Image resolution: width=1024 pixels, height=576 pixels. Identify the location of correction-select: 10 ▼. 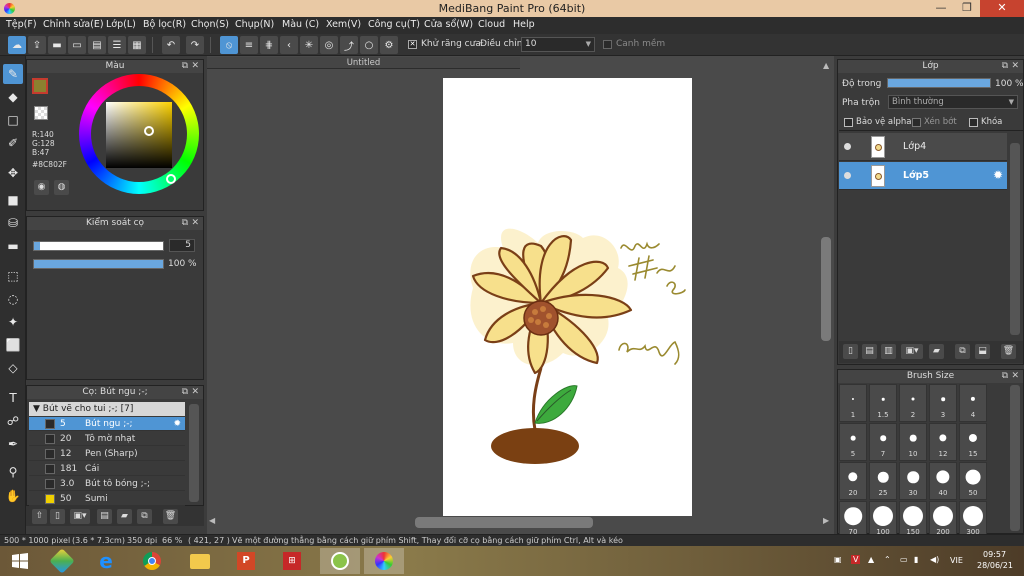
(558, 44).